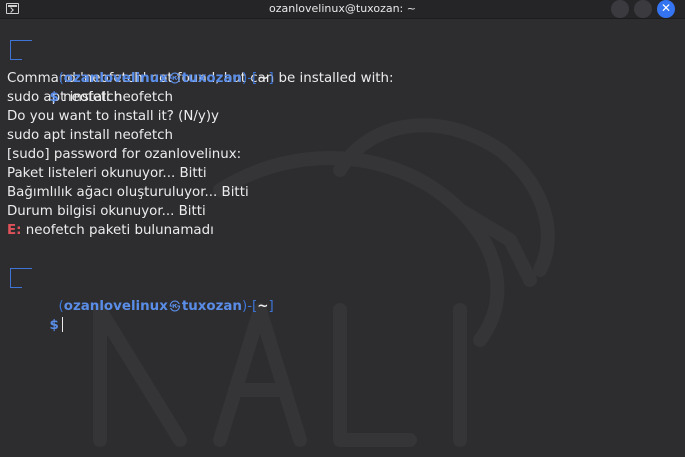 The width and height of the screenshot is (685, 457). I want to click on error-prefix: E:, so click(14, 230).